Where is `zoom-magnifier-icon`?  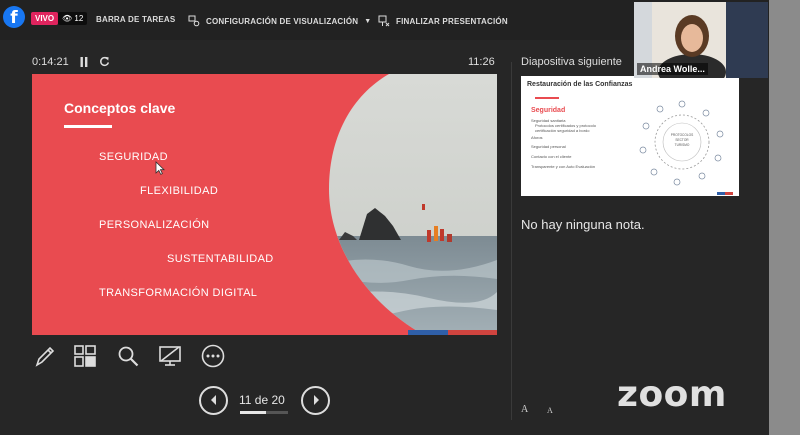 zoom-magnifier-icon is located at coordinates (128, 356).